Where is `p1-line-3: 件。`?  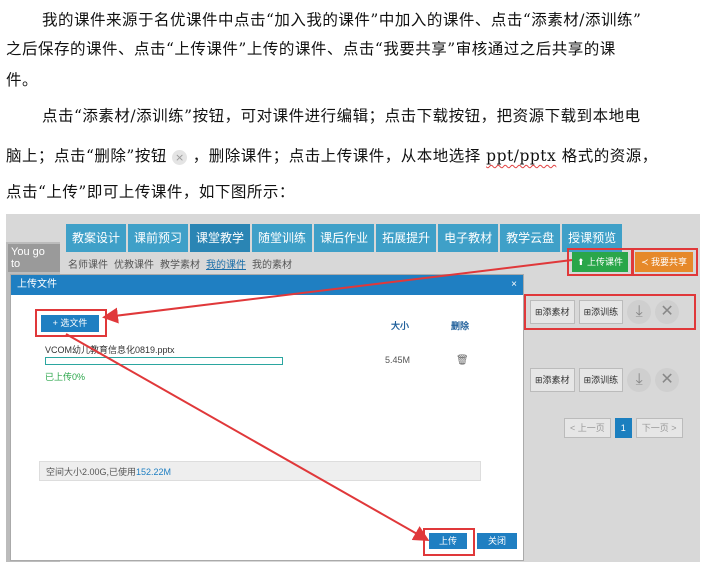 p1-line-3: 件。 is located at coordinates (22, 80).